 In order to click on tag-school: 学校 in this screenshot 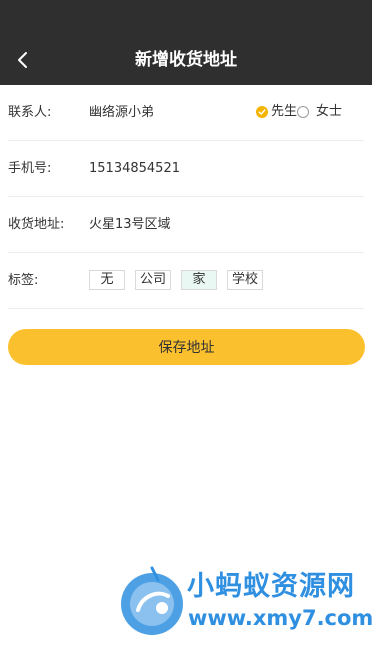, I will do `click(245, 280)`.